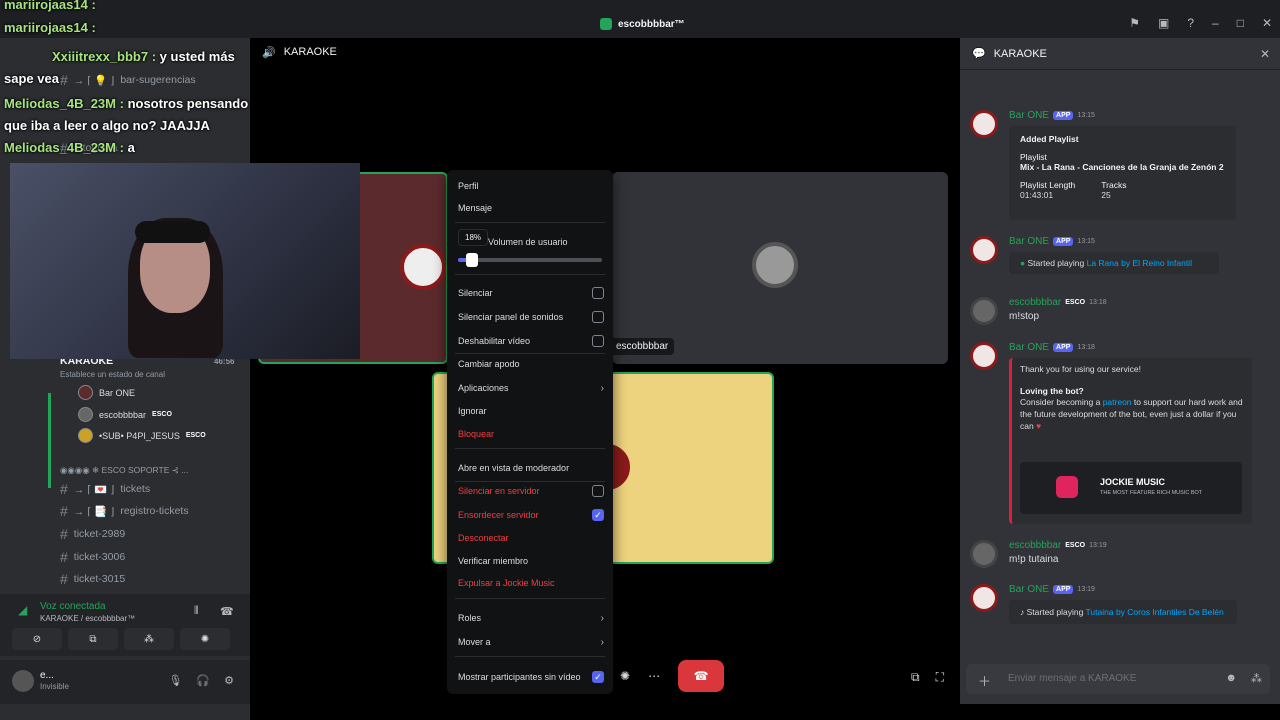 This screenshot has height=720, width=1280. What do you see at coordinates (531, 208) in the screenshot?
I see `menu-item-message: Mensaje` at bounding box center [531, 208].